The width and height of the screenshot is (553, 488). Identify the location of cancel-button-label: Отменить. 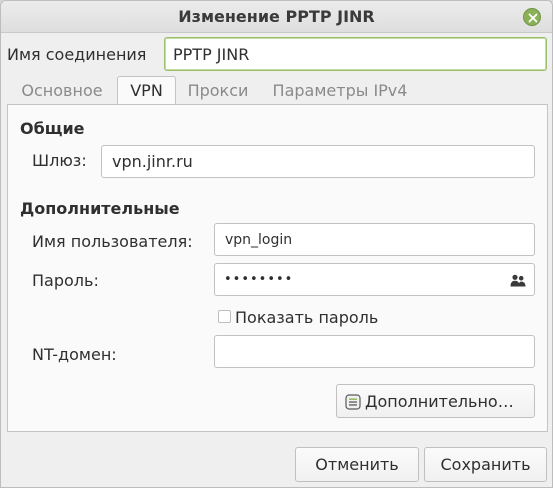
(357, 464).